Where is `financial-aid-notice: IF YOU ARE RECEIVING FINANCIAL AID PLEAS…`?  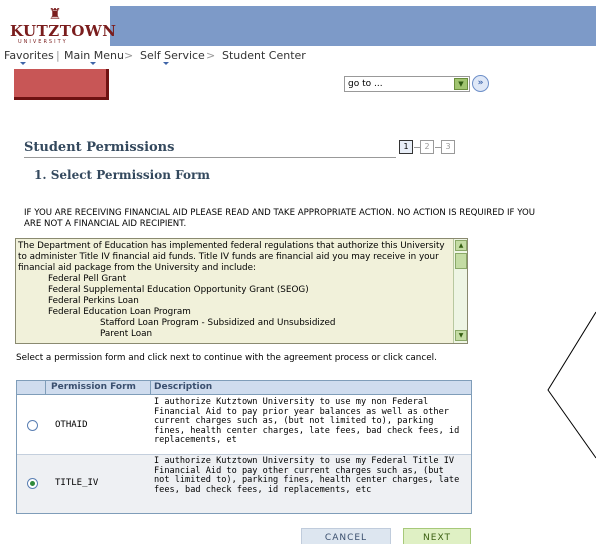
financial-aid-notice: IF YOU ARE RECEIVING FINANCIAL AID PLEAS… is located at coordinates (280, 218).